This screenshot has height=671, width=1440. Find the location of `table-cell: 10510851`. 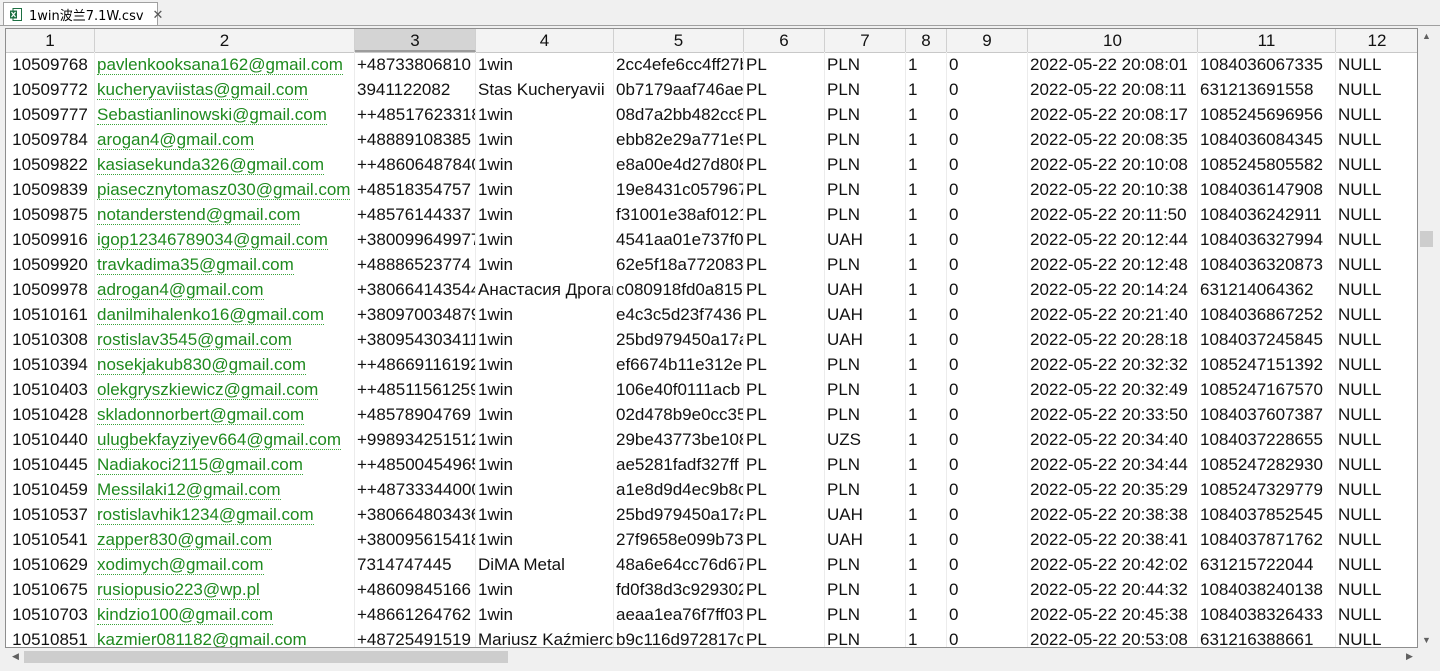

table-cell: 10510851 is located at coordinates (50, 637).